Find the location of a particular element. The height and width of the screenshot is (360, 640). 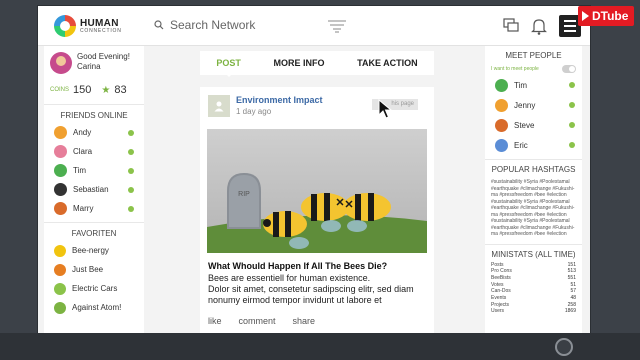

favorite-name: Electric Cars is located at coordinates (95, 288).